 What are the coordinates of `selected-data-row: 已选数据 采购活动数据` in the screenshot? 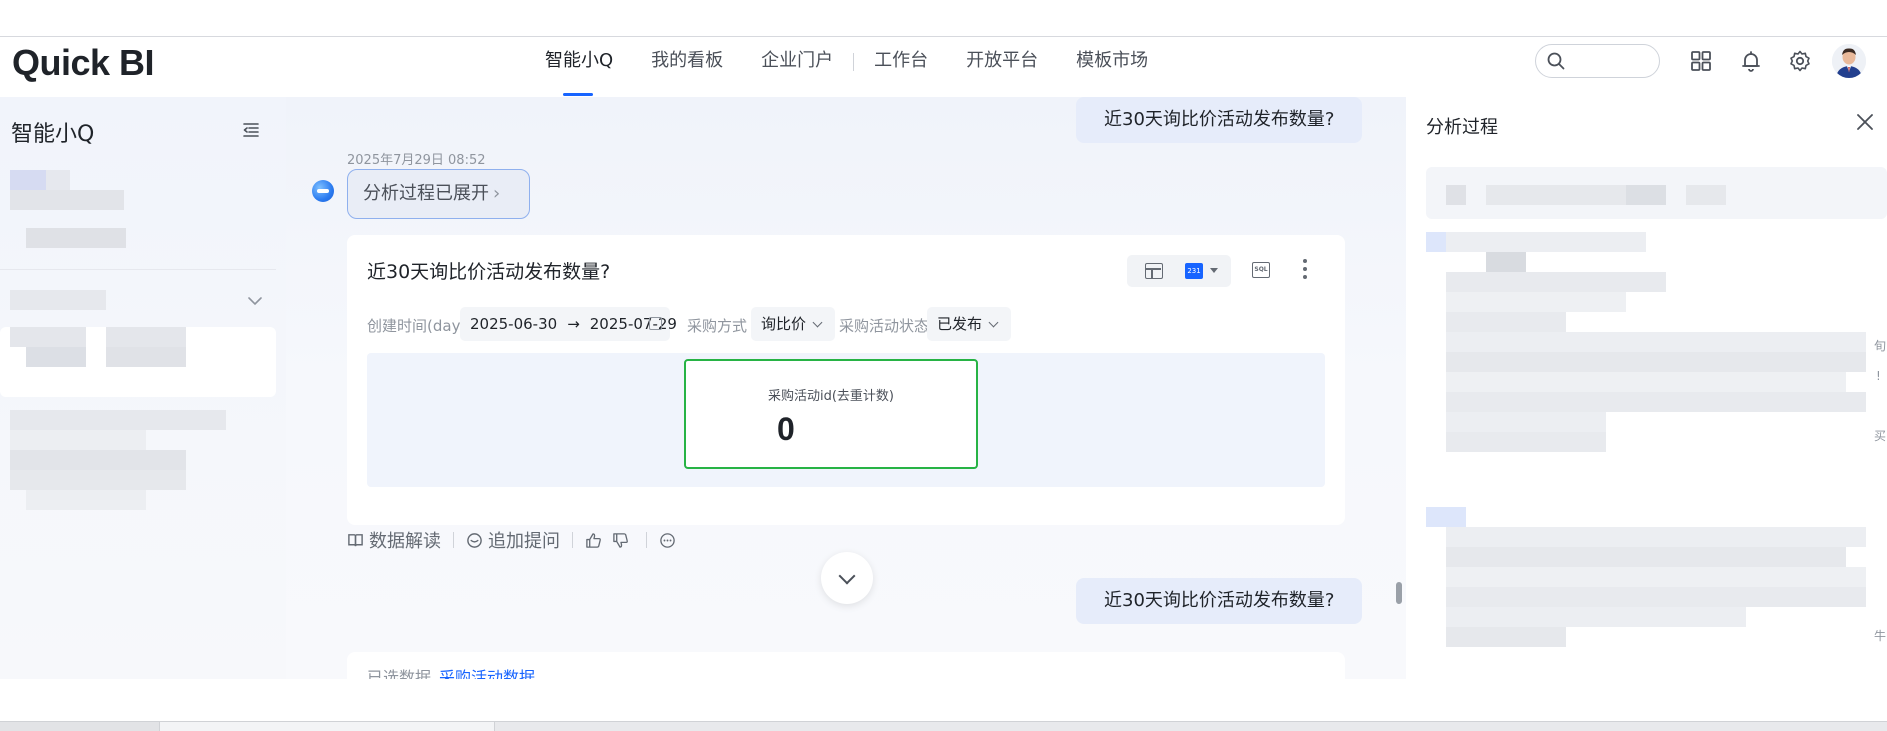 It's located at (451, 671).